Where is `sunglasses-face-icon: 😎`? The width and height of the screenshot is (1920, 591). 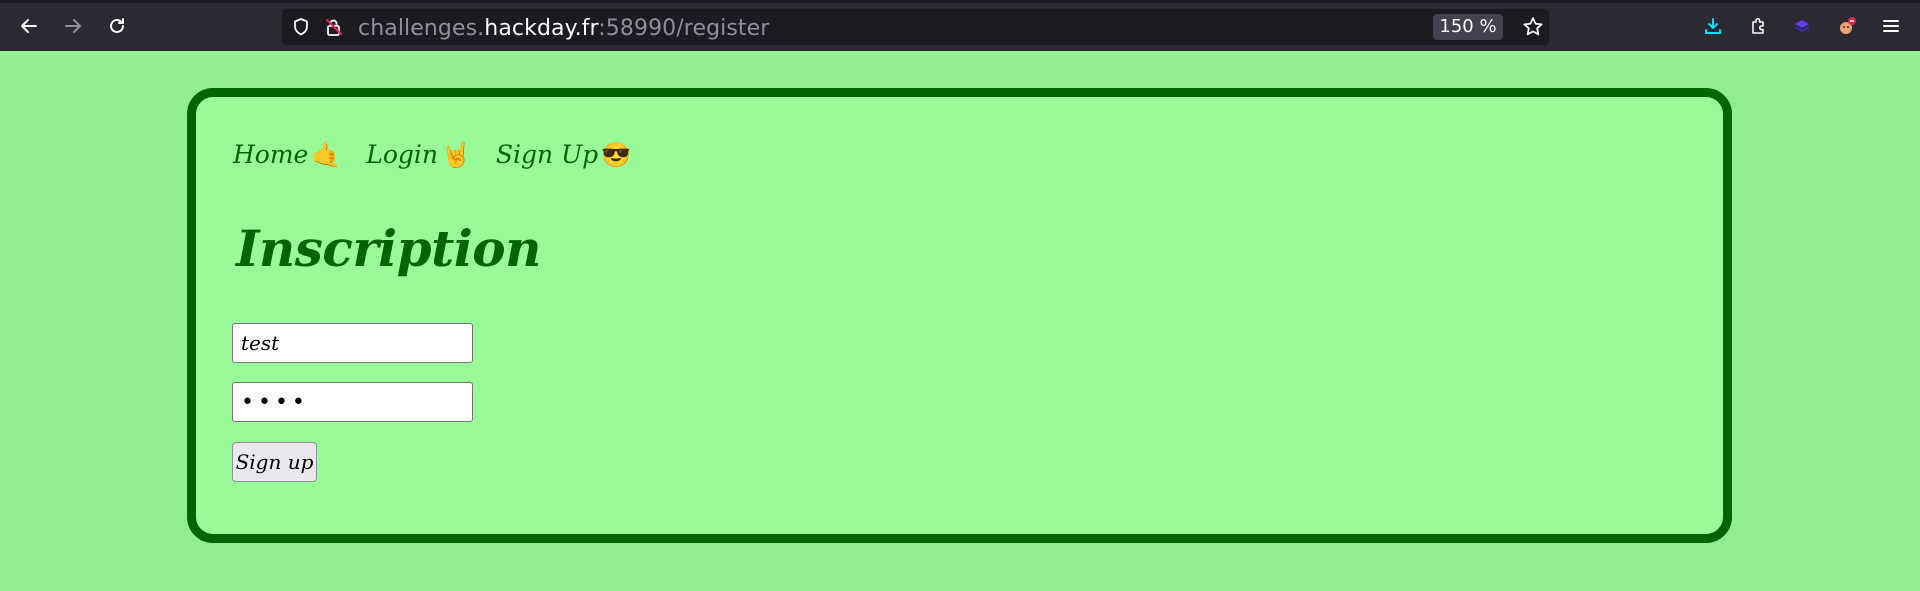 sunglasses-face-icon: 😎 is located at coordinates (616, 154).